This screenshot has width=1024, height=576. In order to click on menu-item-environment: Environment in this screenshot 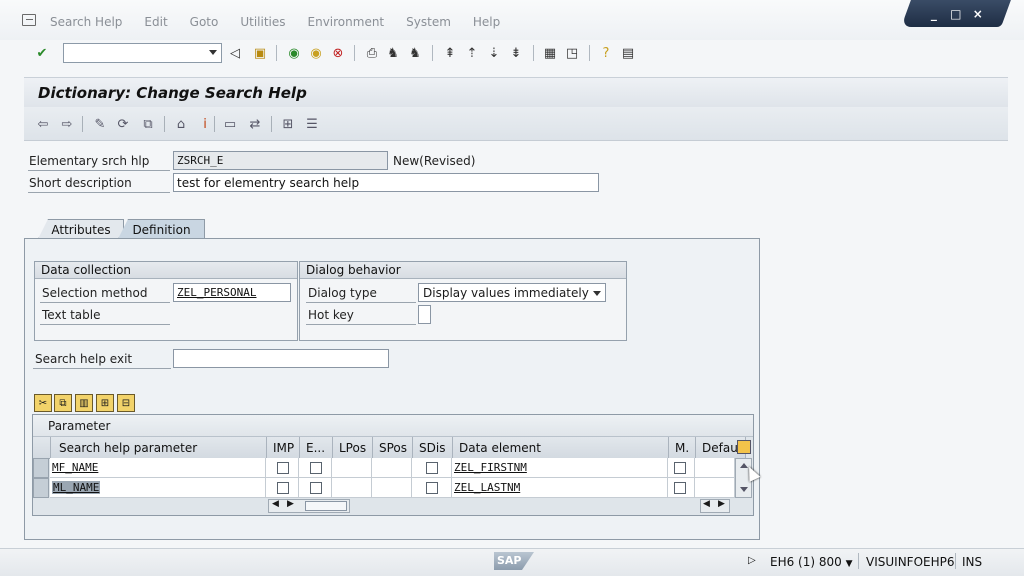, I will do `click(346, 22)`.